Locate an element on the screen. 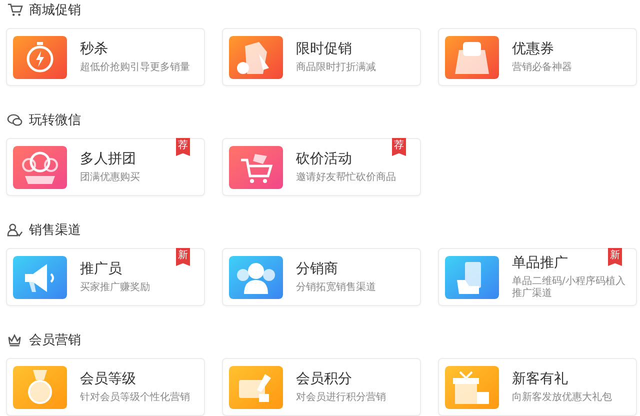 The height and width of the screenshot is (416, 640). card-title: 砍价活动 is located at coordinates (324, 159).